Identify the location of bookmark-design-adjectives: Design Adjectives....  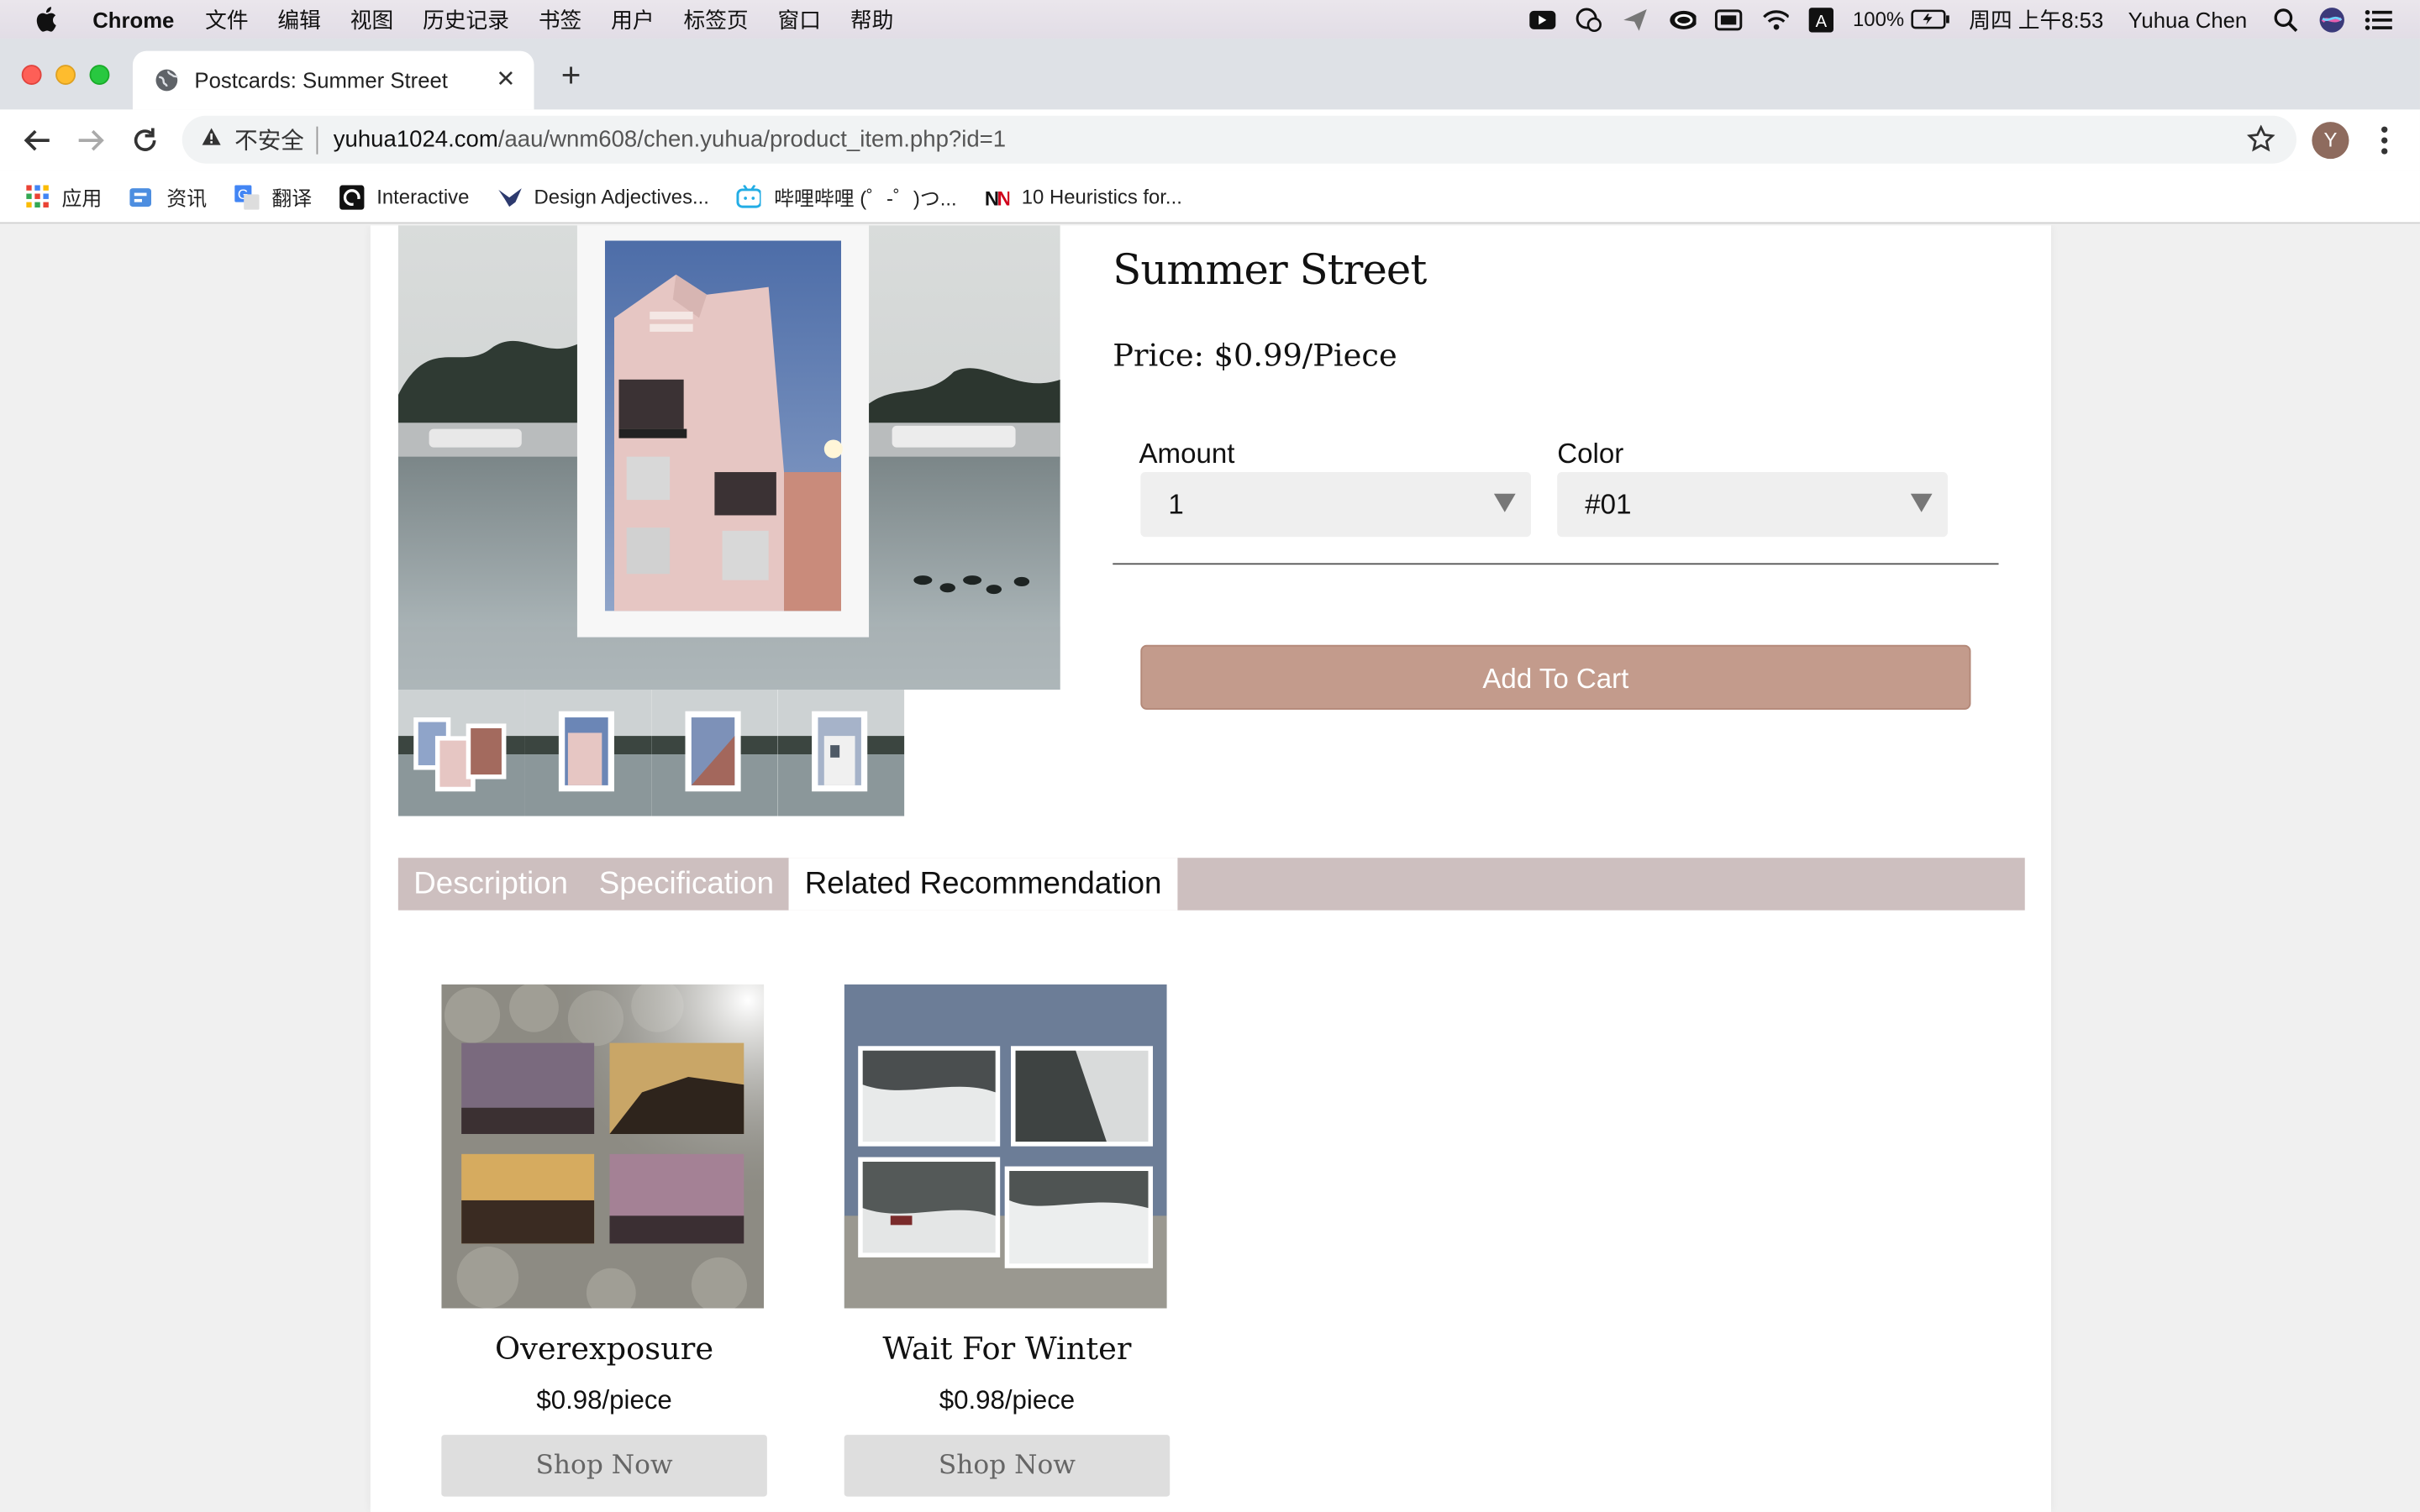
(603, 196).